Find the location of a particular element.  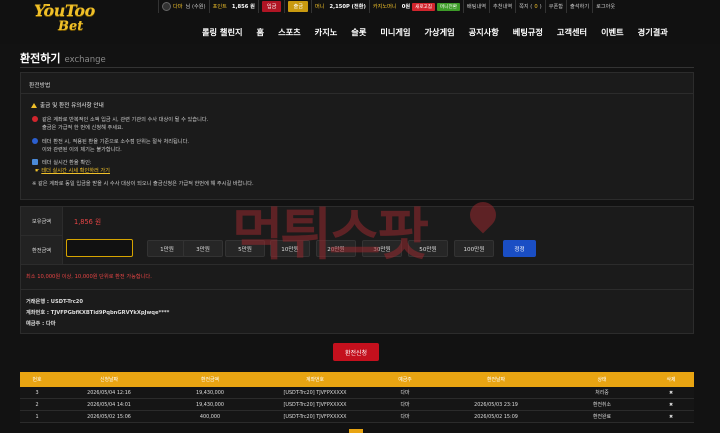

method-line-5: 테더 실시간 환율 확인: is located at coordinates (67, 163).